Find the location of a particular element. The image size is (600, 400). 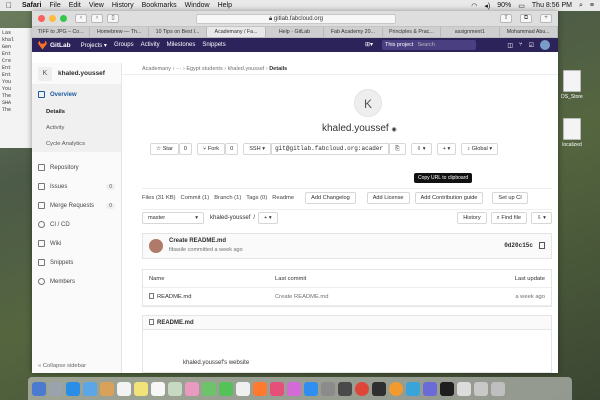

gitlab-logo-icon is located at coordinates (42, 45).